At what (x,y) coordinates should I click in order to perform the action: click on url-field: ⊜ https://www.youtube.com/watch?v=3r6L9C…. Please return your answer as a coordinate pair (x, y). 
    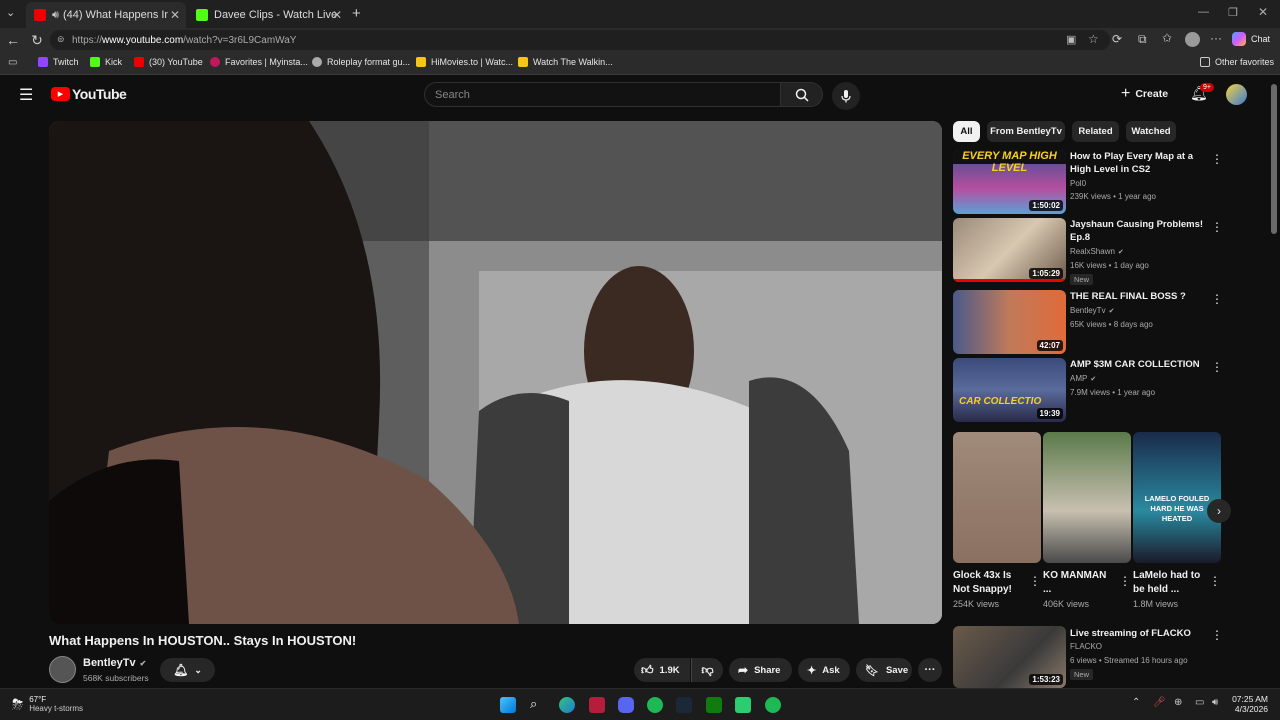
    Looking at the image, I should click on (580, 40).